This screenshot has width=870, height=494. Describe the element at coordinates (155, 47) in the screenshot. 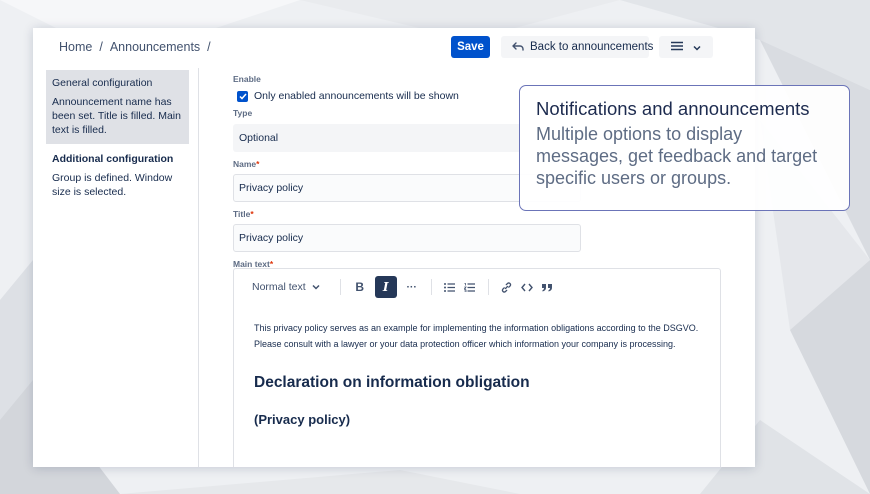

I see `breadcrumb-announcements: Announcements` at that location.